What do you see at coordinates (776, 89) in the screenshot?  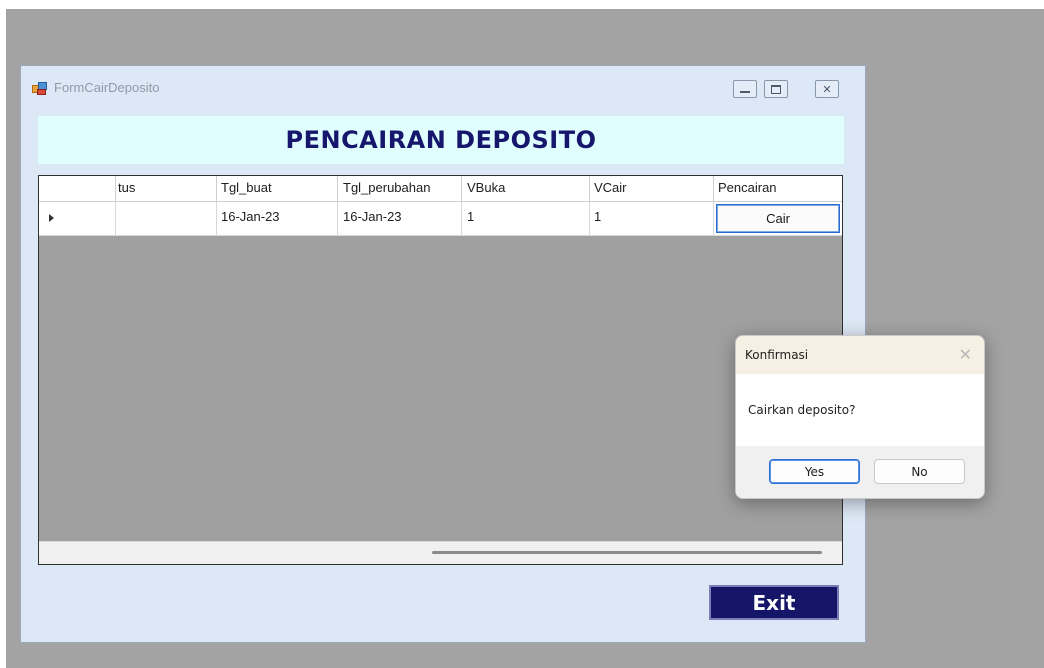 I see `maximize-icon` at bounding box center [776, 89].